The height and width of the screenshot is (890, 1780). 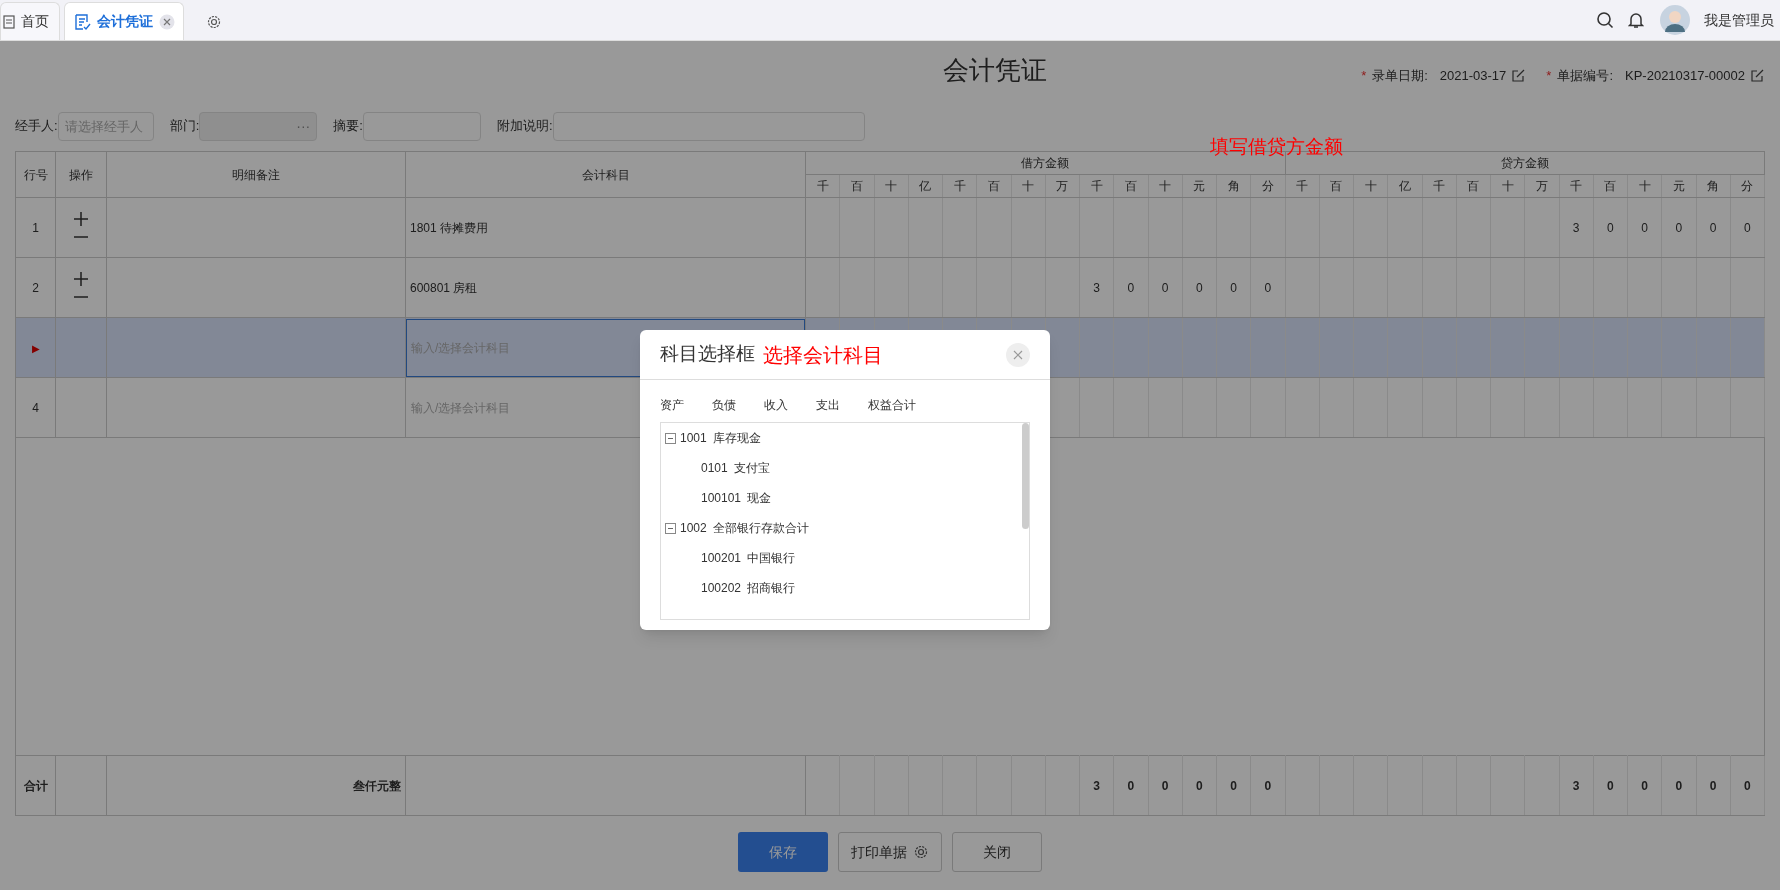 What do you see at coordinates (997, 852) in the screenshot?
I see `close-button: 关闭` at bounding box center [997, 852].